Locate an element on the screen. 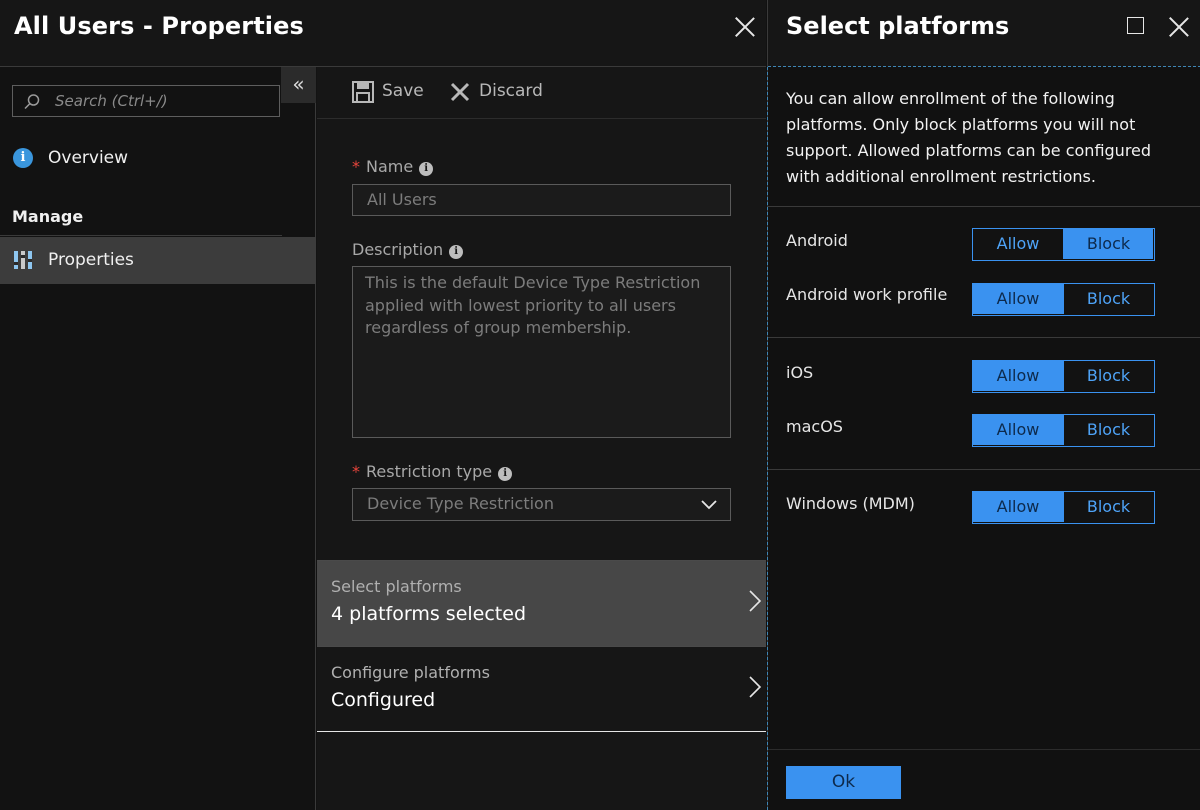  toggle-android-work-profile: Allow Block is located at coordinates (1063, 299).